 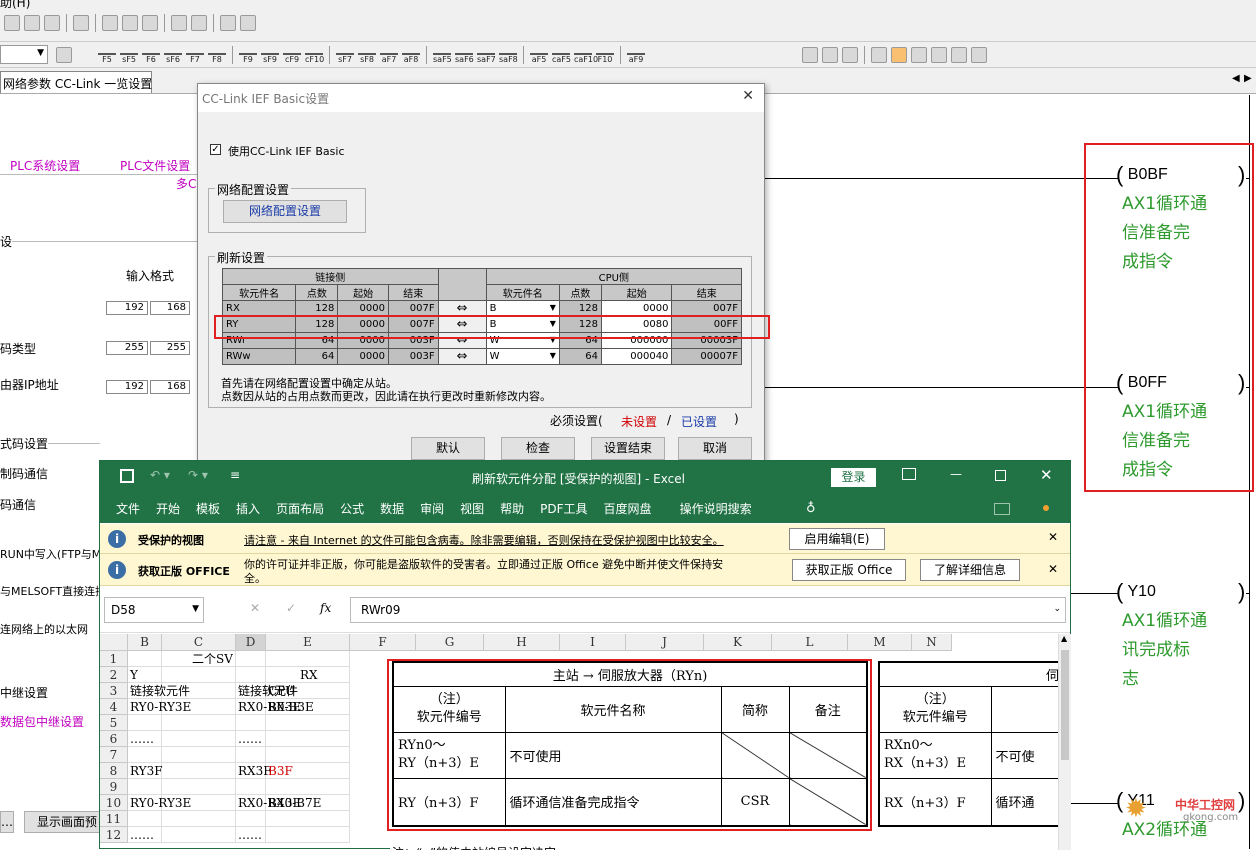 I want to click on row-header: 9, so click(x=114, y=787).